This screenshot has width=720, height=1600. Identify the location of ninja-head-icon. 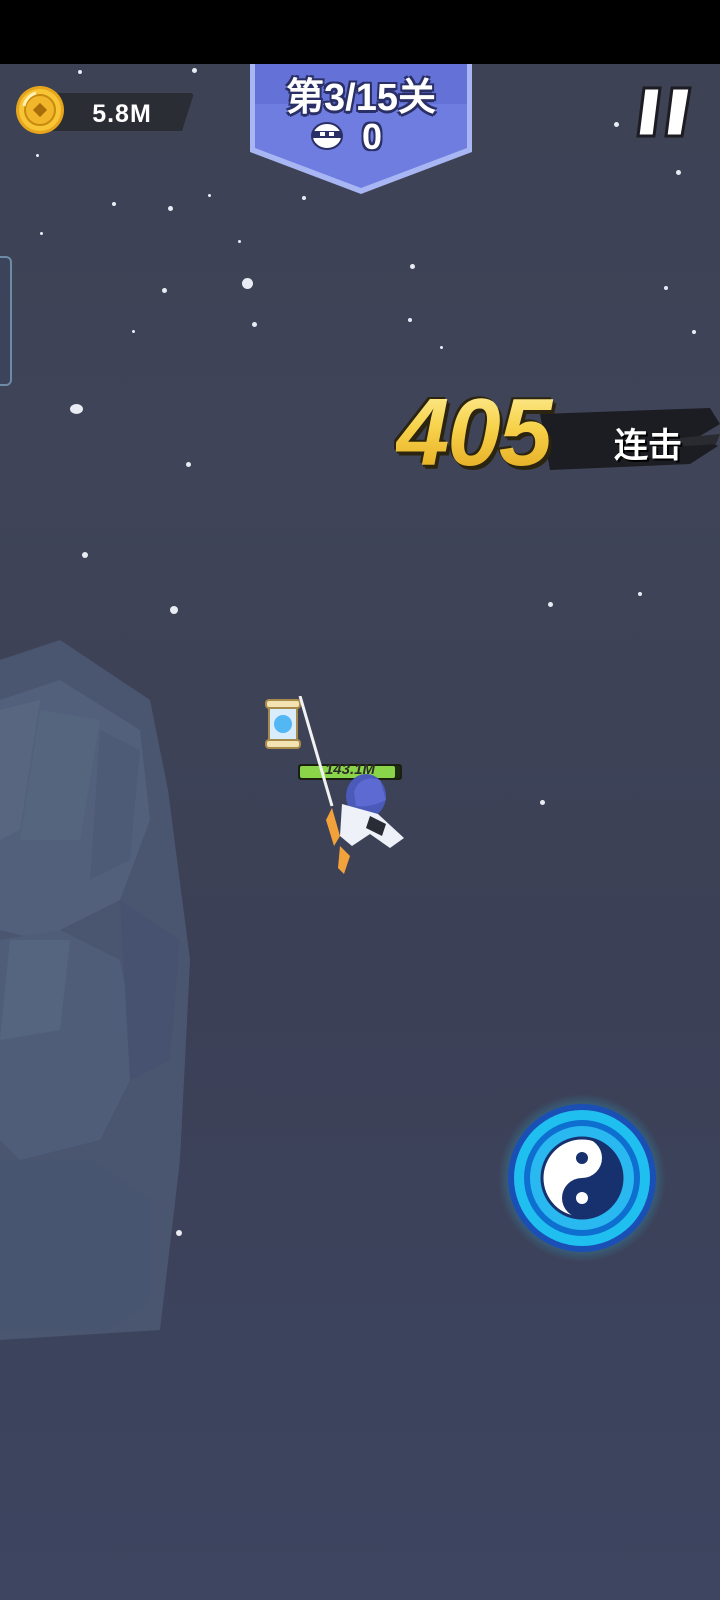
(327, 136).